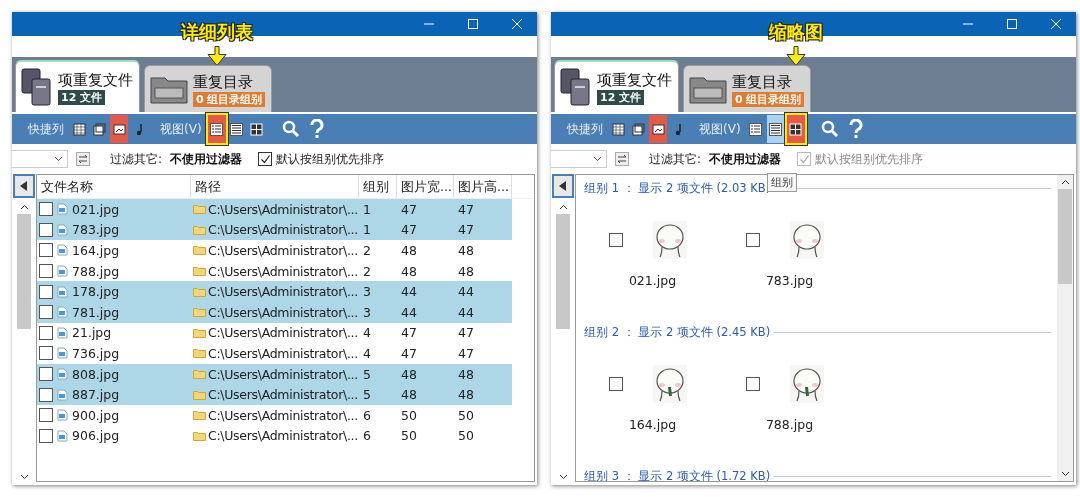  I want to click on table-cell-text: 50, so click(409, 415).